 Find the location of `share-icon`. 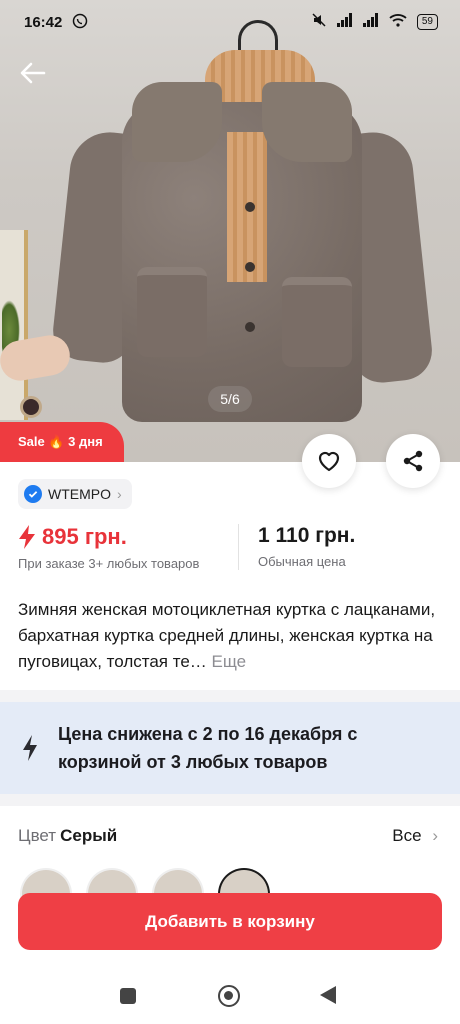

share-icon is located at coordinates (413, 461).